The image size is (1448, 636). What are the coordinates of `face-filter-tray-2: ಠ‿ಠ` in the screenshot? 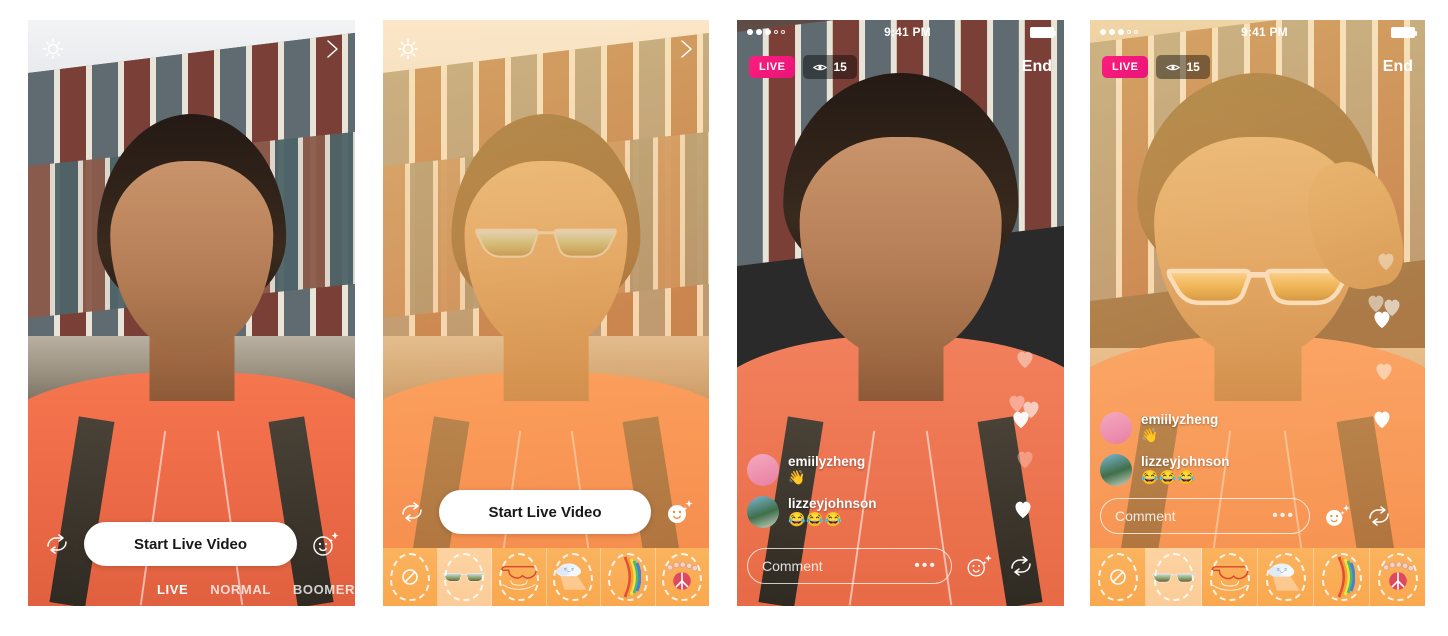 It's located at (546, 577).